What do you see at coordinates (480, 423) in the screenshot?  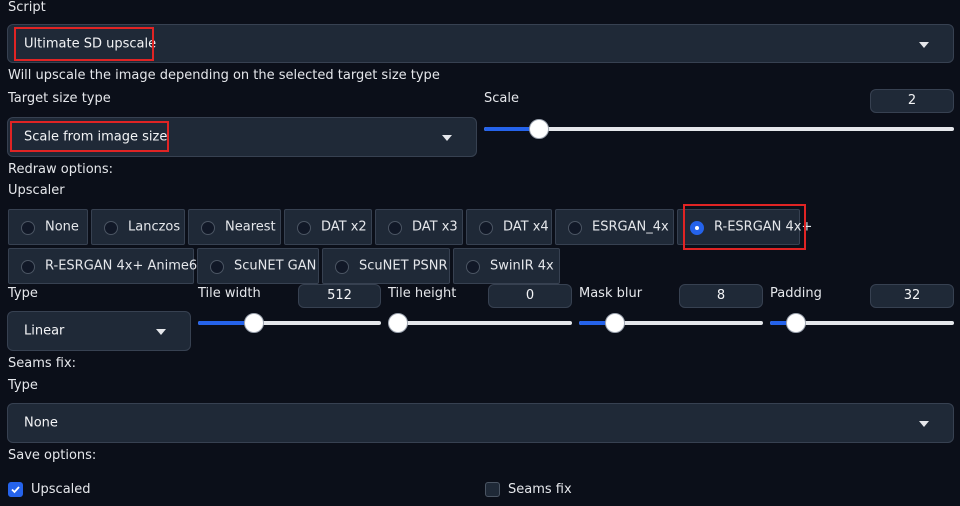 I see `seams-fix-type-dropdown: None` at bounding box center [480, 423].